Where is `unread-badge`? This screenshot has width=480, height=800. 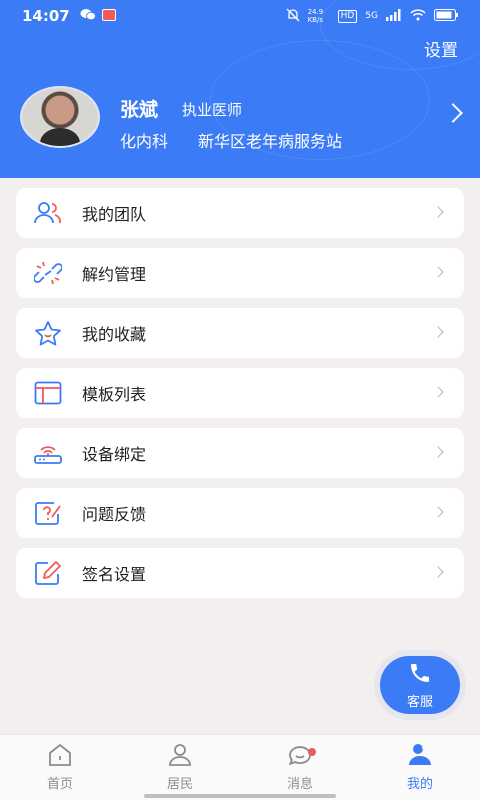
unread-badge is located at coordinates (312, 752).